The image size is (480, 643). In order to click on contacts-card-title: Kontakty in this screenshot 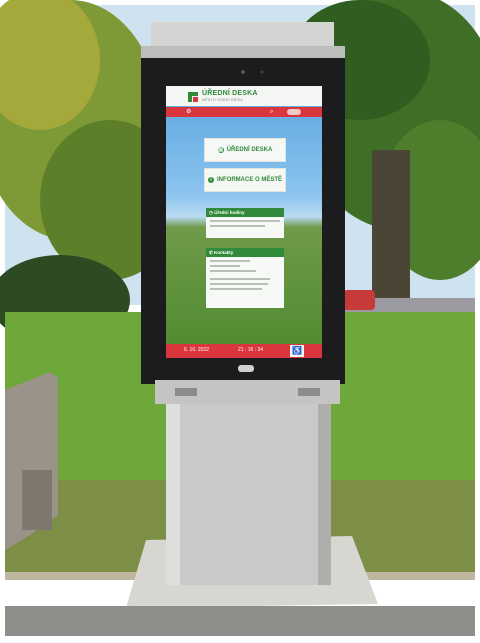, I will do `click(224, 252)`.